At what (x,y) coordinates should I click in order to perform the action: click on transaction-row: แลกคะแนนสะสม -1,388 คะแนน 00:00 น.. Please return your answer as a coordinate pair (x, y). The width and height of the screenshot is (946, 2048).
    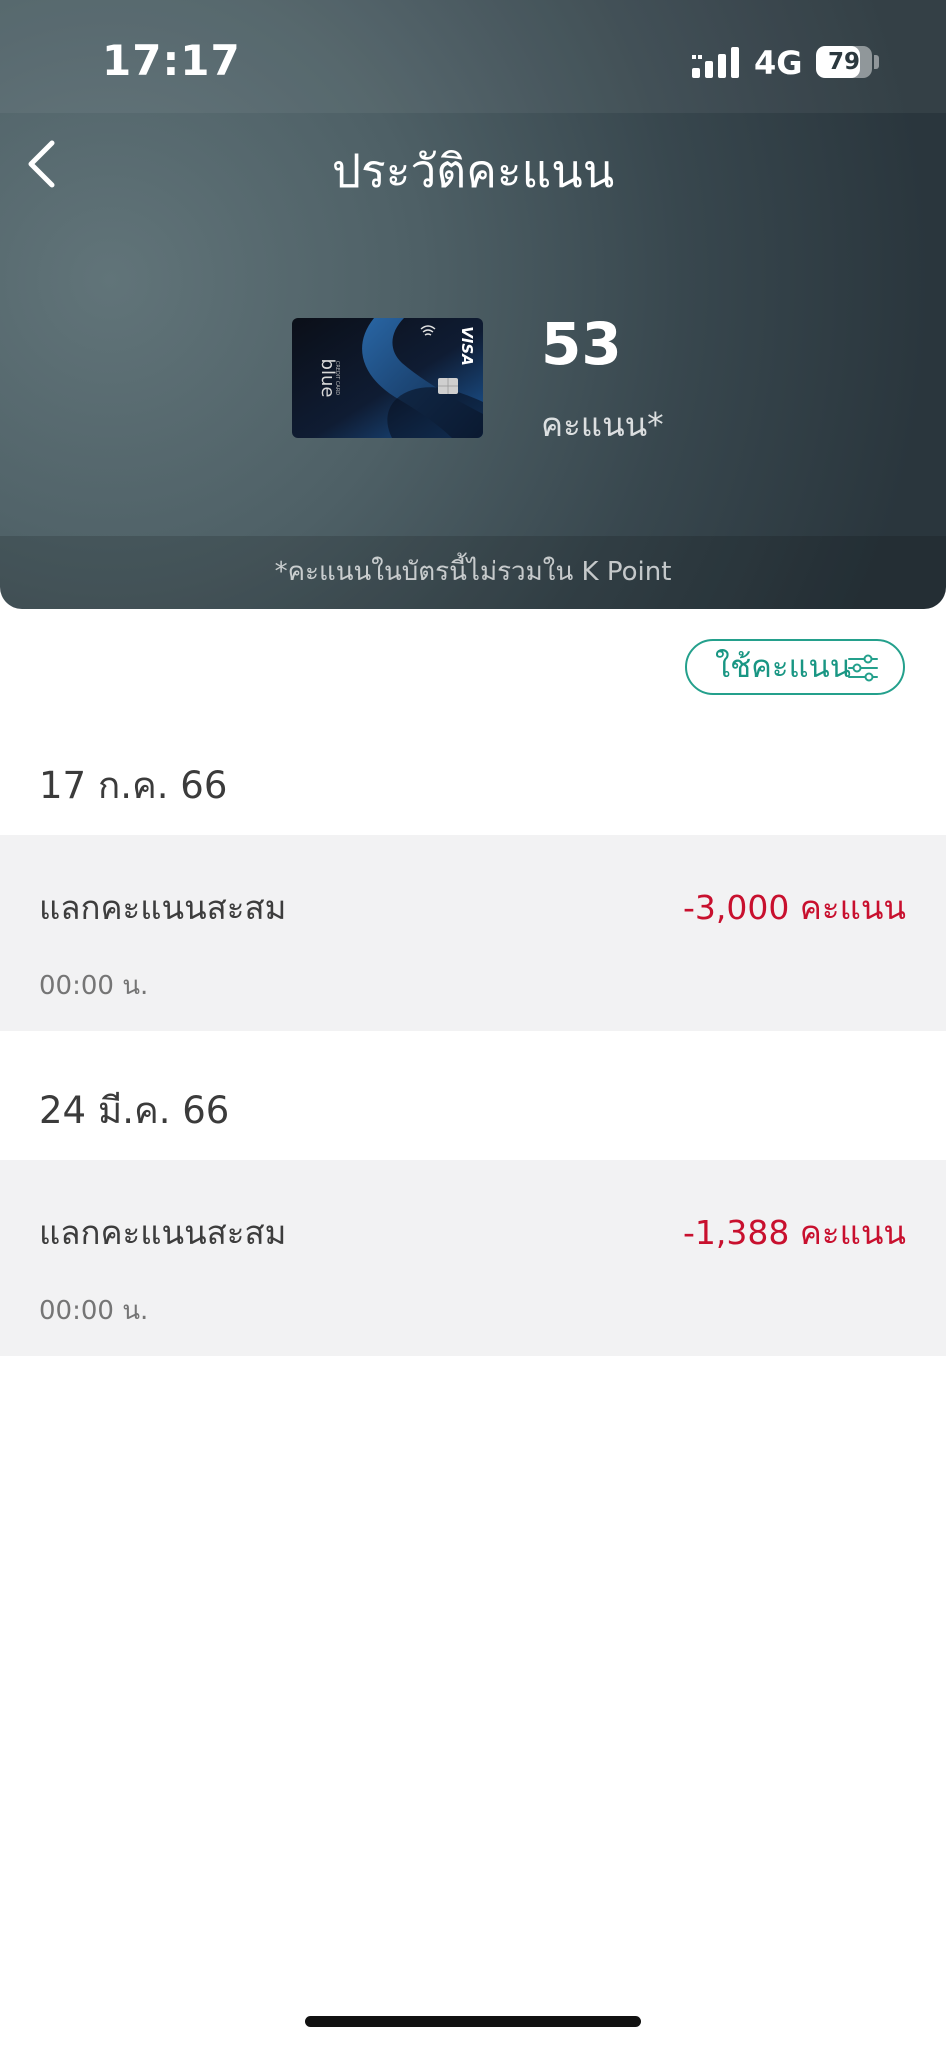
    Looking at the image, I should click on (473, 1258).